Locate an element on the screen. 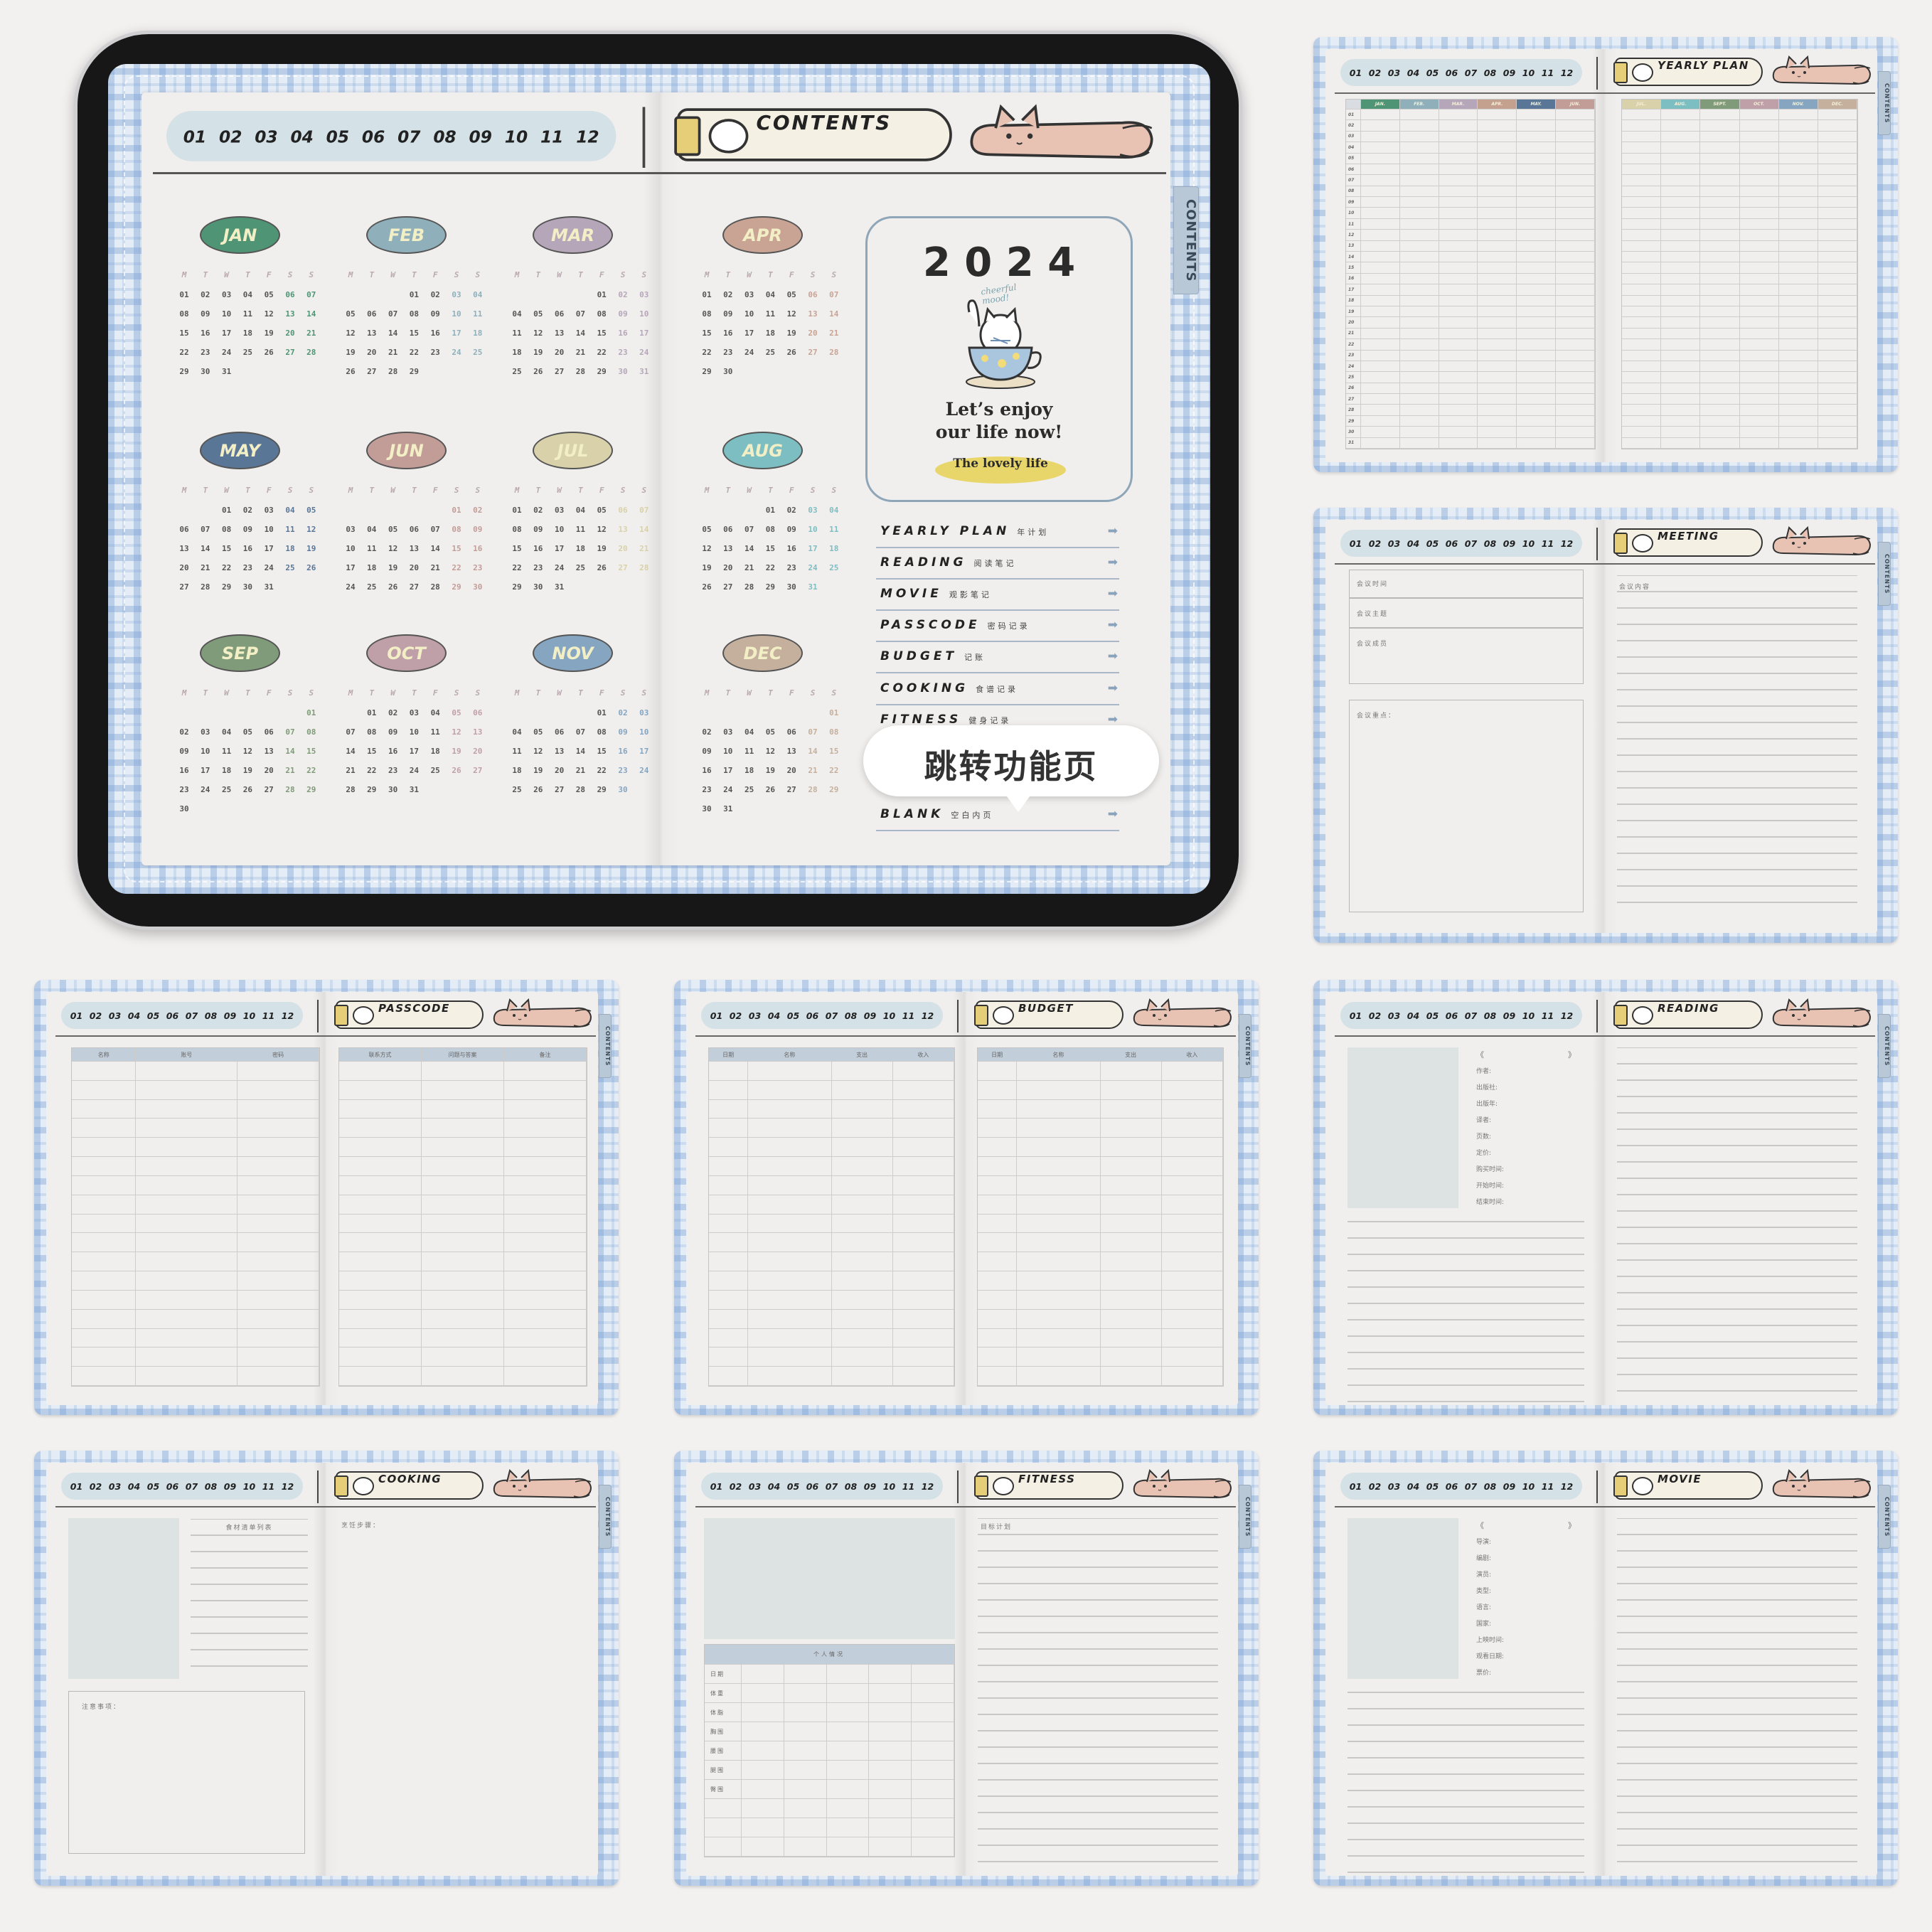  calendar-day: 06 is located at coordinates (290, 294).